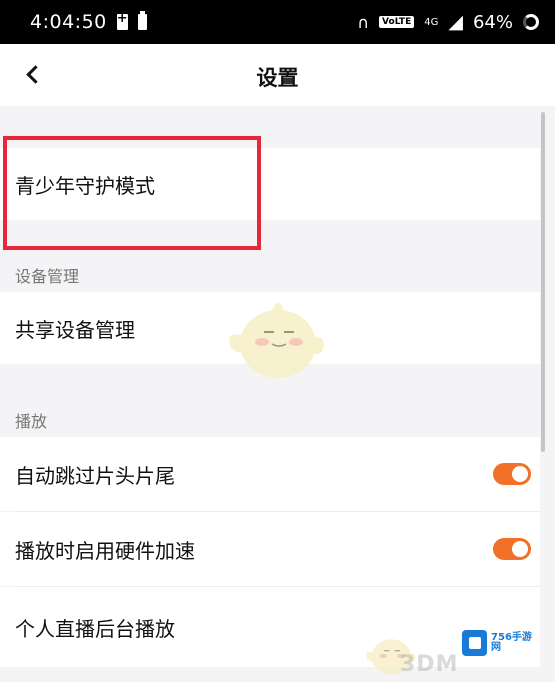 The height and width of the screenshot is (682, 555). I want to click on nav-bar: 设置, so click(277, 75).